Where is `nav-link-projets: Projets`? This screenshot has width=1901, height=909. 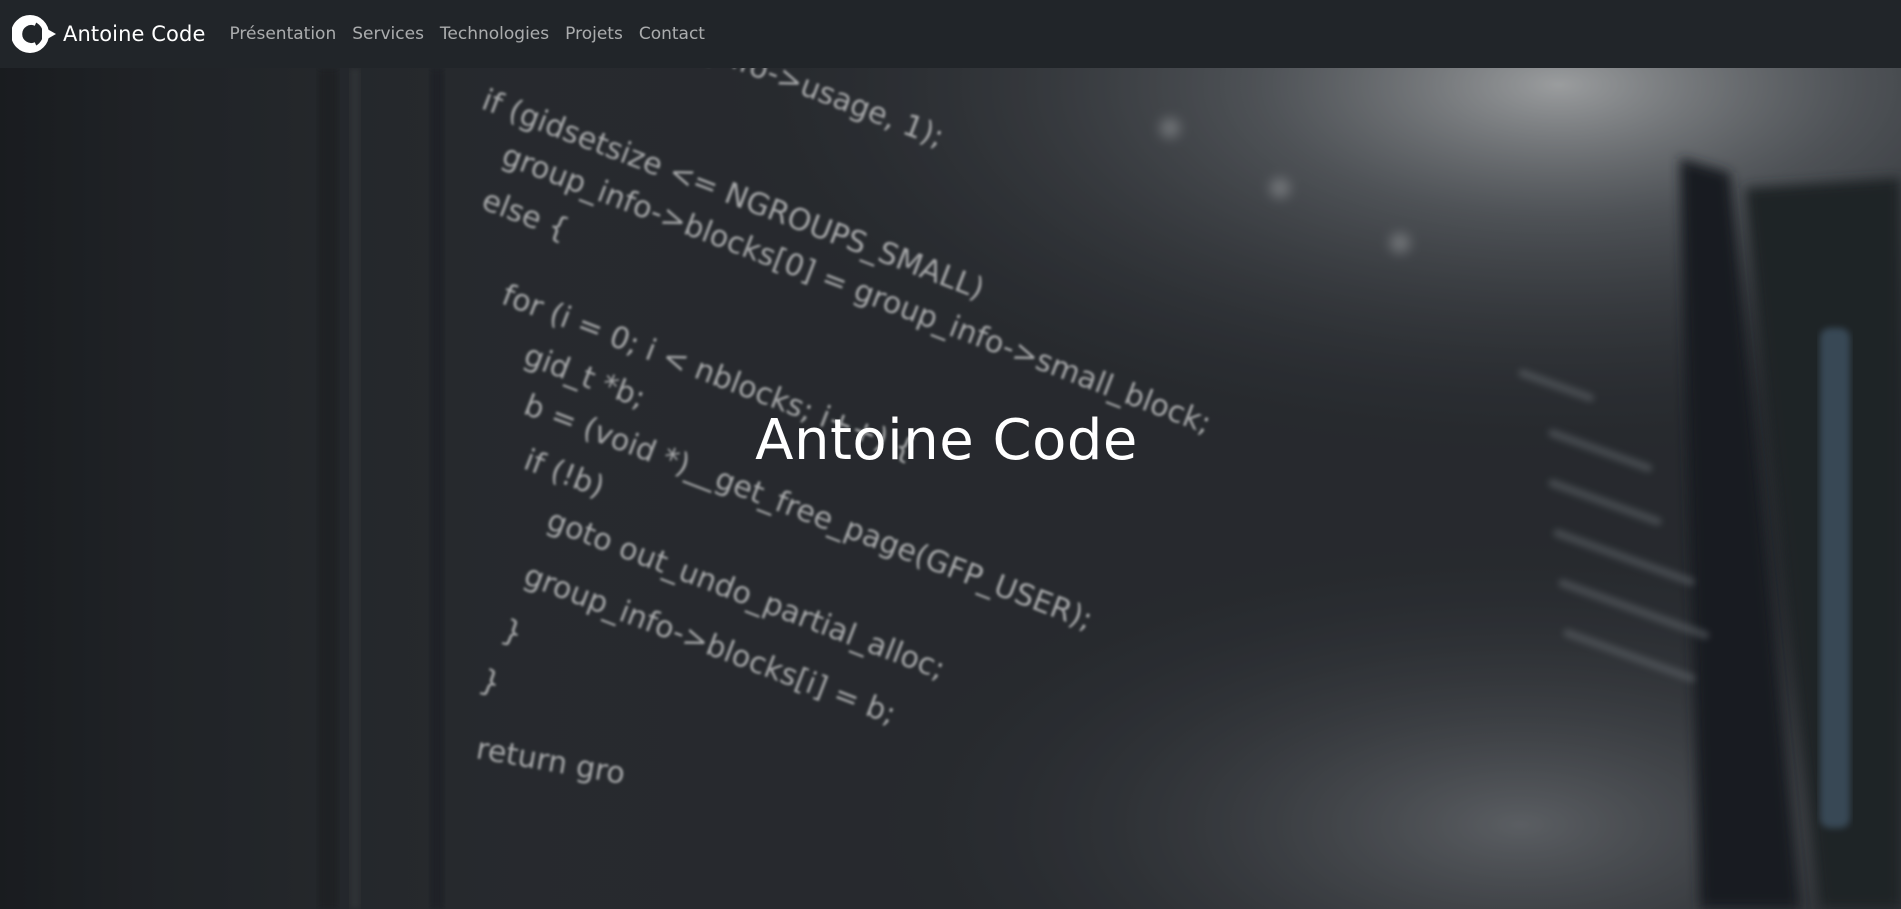 nav-link-projets: Projets is located at coordinates (594, 34).